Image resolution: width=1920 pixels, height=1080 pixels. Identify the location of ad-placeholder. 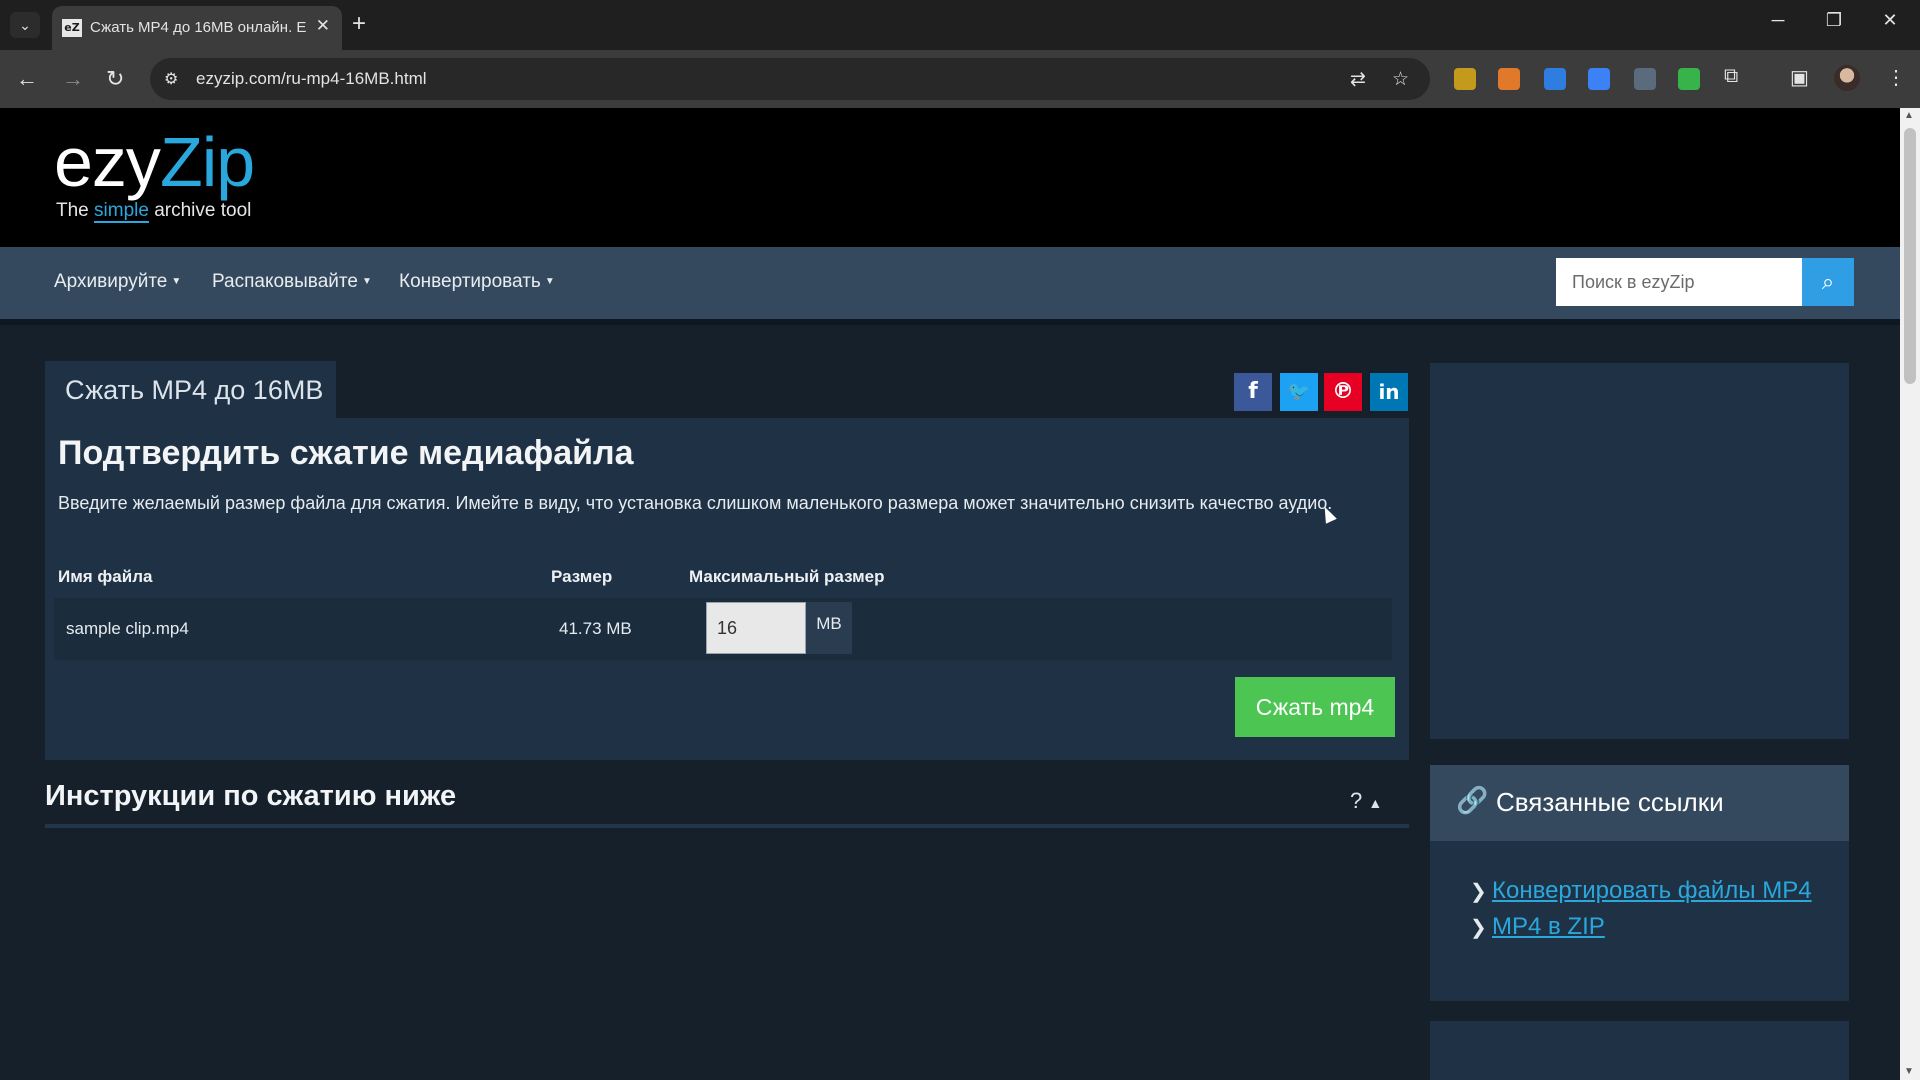
(1639, 551).